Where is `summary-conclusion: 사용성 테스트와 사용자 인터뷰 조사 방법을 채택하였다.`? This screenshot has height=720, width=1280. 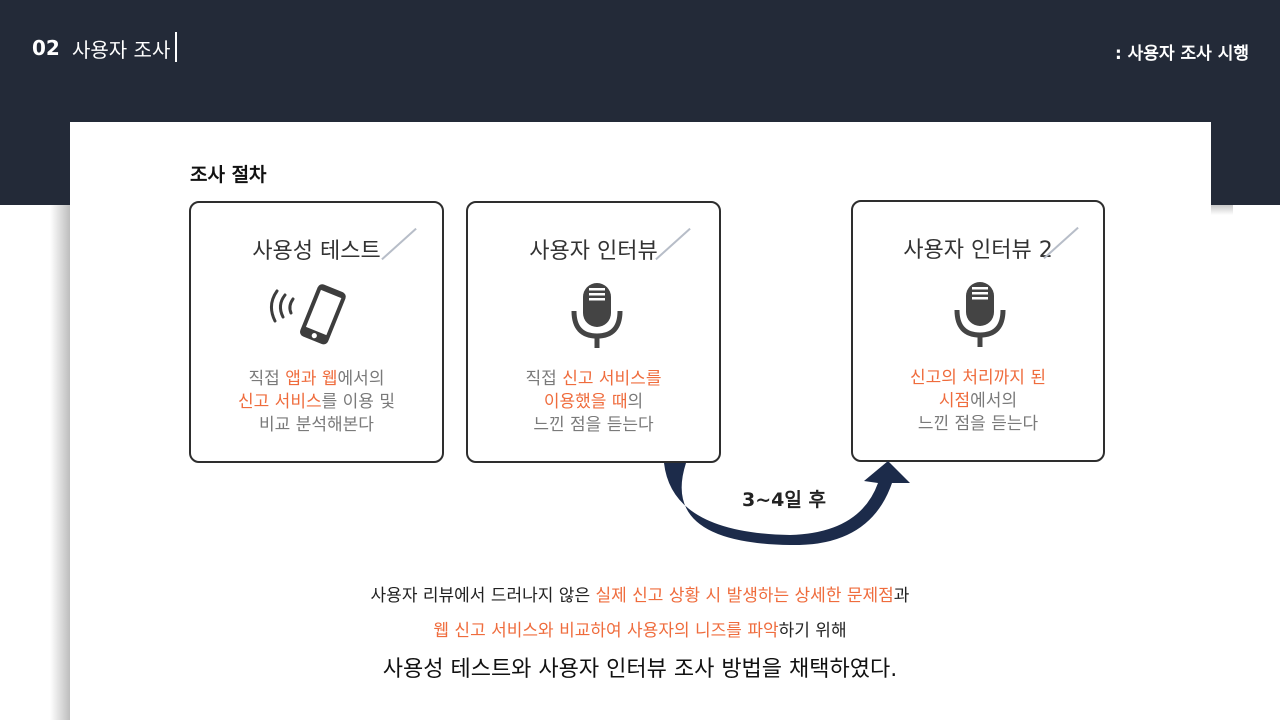 summary-conclusion: 사용성 테스트와 사용자 인터뷰 조사 방법을 채택하였다. is located at coordinates (640, 667).